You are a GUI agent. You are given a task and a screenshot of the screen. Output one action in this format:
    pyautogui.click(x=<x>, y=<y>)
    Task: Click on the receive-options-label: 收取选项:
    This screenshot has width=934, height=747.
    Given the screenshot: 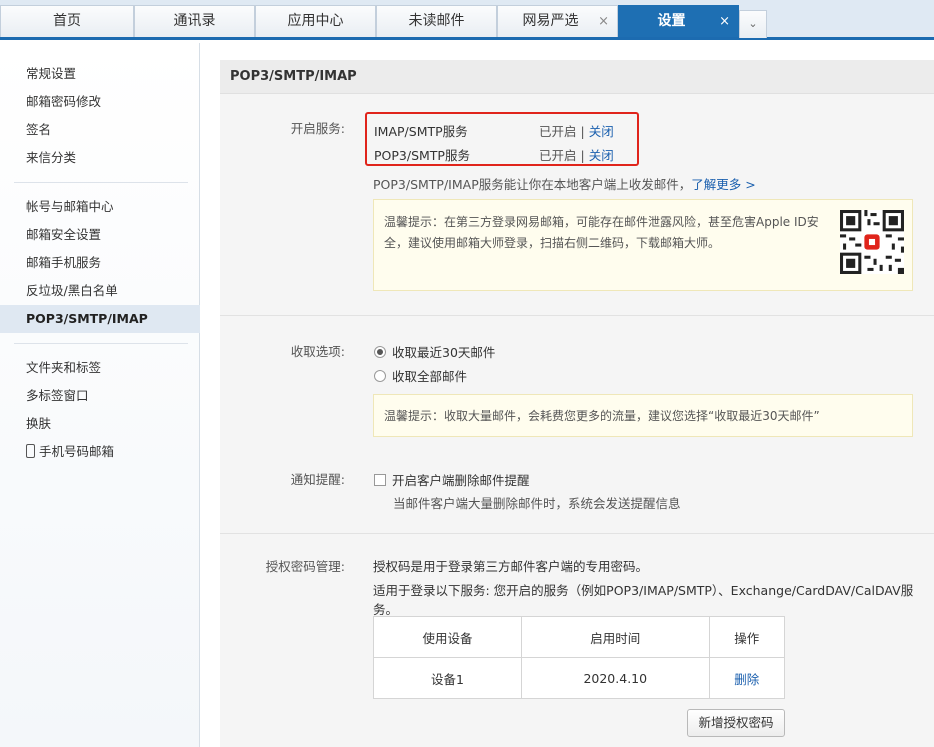 What is the action you would take?
    pyautogui.click(x=317, y=351)
    